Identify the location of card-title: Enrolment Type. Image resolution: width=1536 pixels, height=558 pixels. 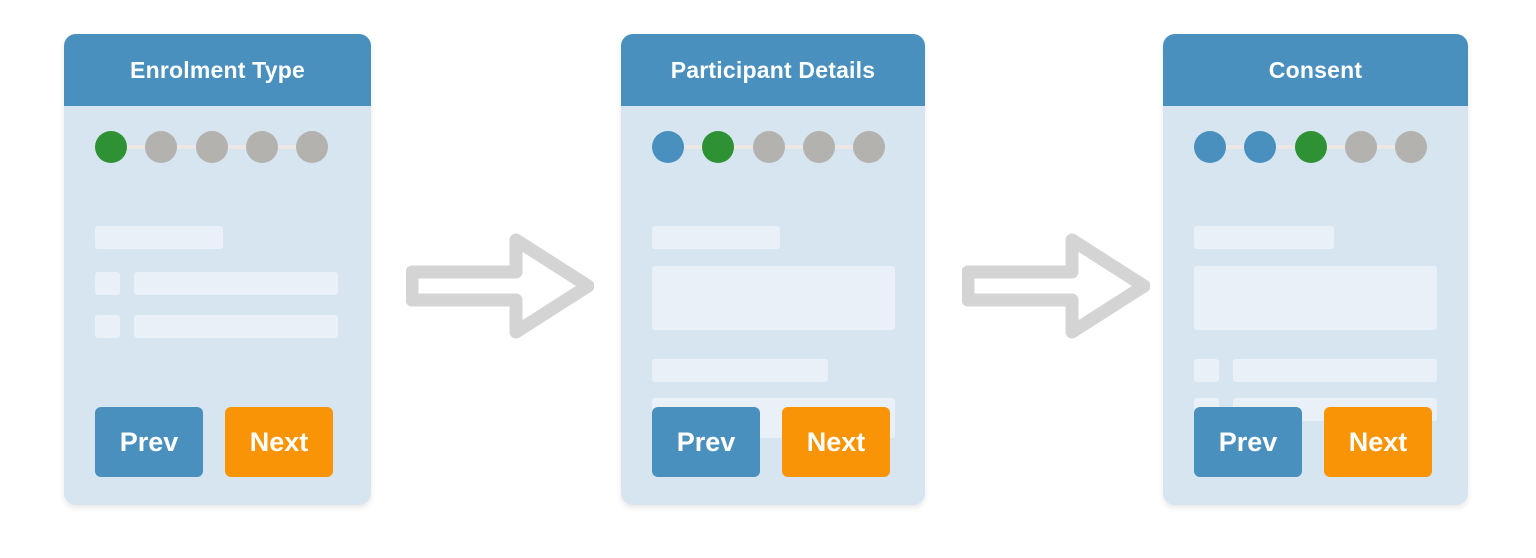
(217, 69).